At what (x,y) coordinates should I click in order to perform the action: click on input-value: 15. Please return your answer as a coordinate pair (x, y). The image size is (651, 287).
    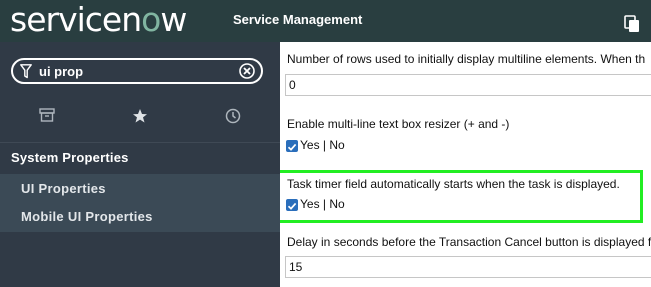
    Looking at the image, I should click on (296, 267).